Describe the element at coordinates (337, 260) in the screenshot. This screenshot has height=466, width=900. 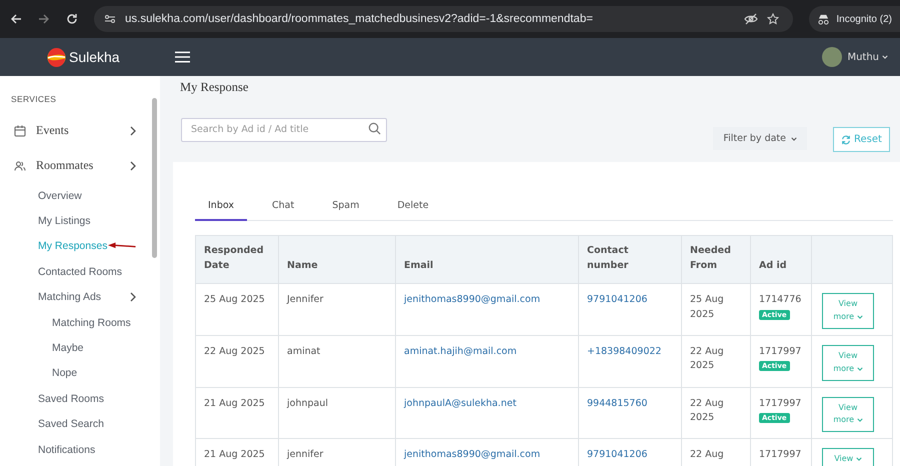
I see `column-header: Name` at that location.